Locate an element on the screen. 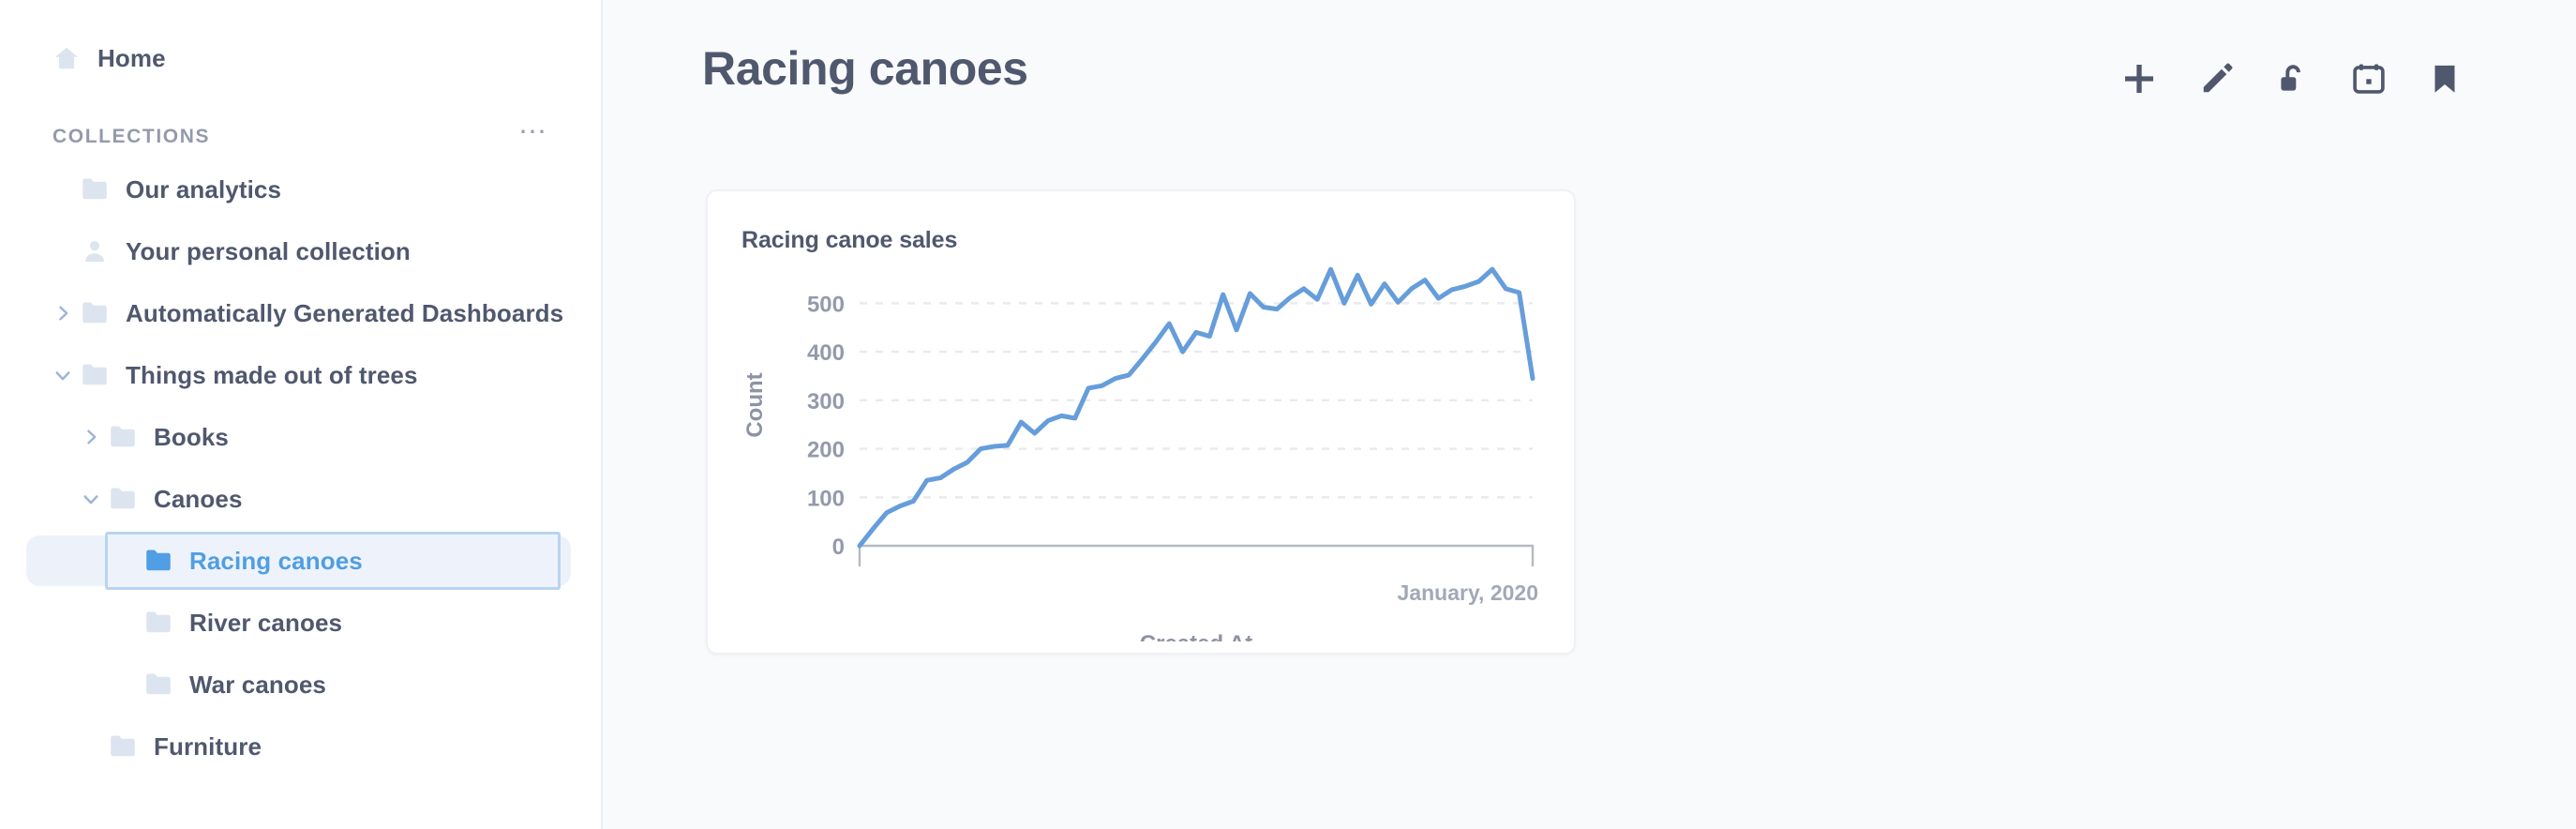  sidebar-item-racing-canoes: Racing canoes is located at coordinates (300, 561).